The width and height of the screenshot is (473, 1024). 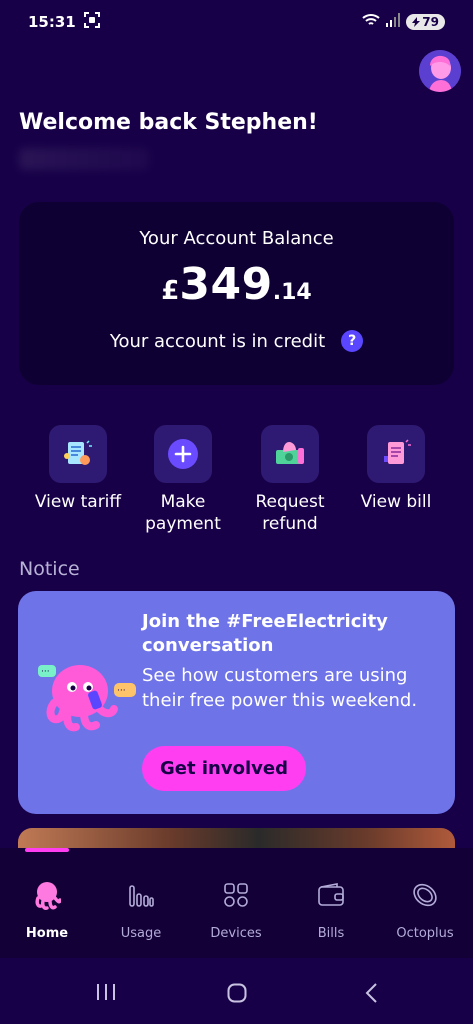 I want to click on back-nav-icon, so click(x=371, y=995).